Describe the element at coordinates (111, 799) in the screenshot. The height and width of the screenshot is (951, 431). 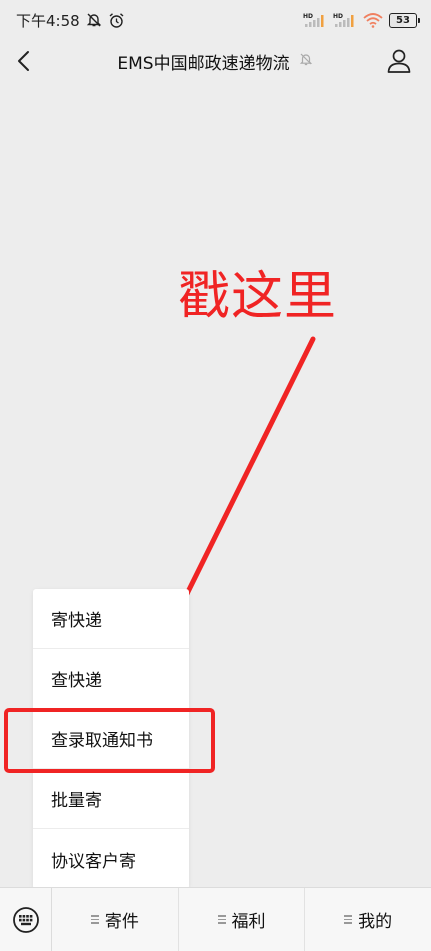
I see `menu-item-batch-send: 批量寄` at that location.